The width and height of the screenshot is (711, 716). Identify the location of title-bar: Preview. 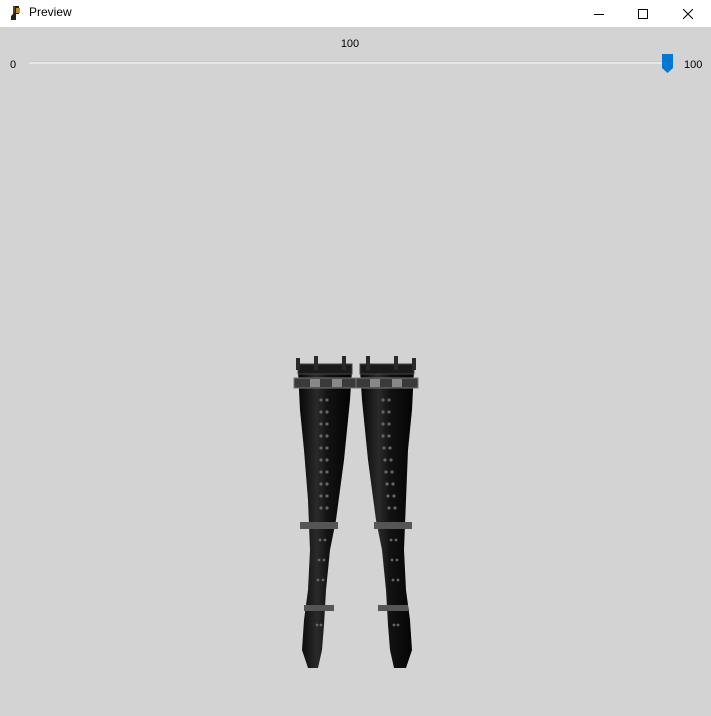
(355, 13).